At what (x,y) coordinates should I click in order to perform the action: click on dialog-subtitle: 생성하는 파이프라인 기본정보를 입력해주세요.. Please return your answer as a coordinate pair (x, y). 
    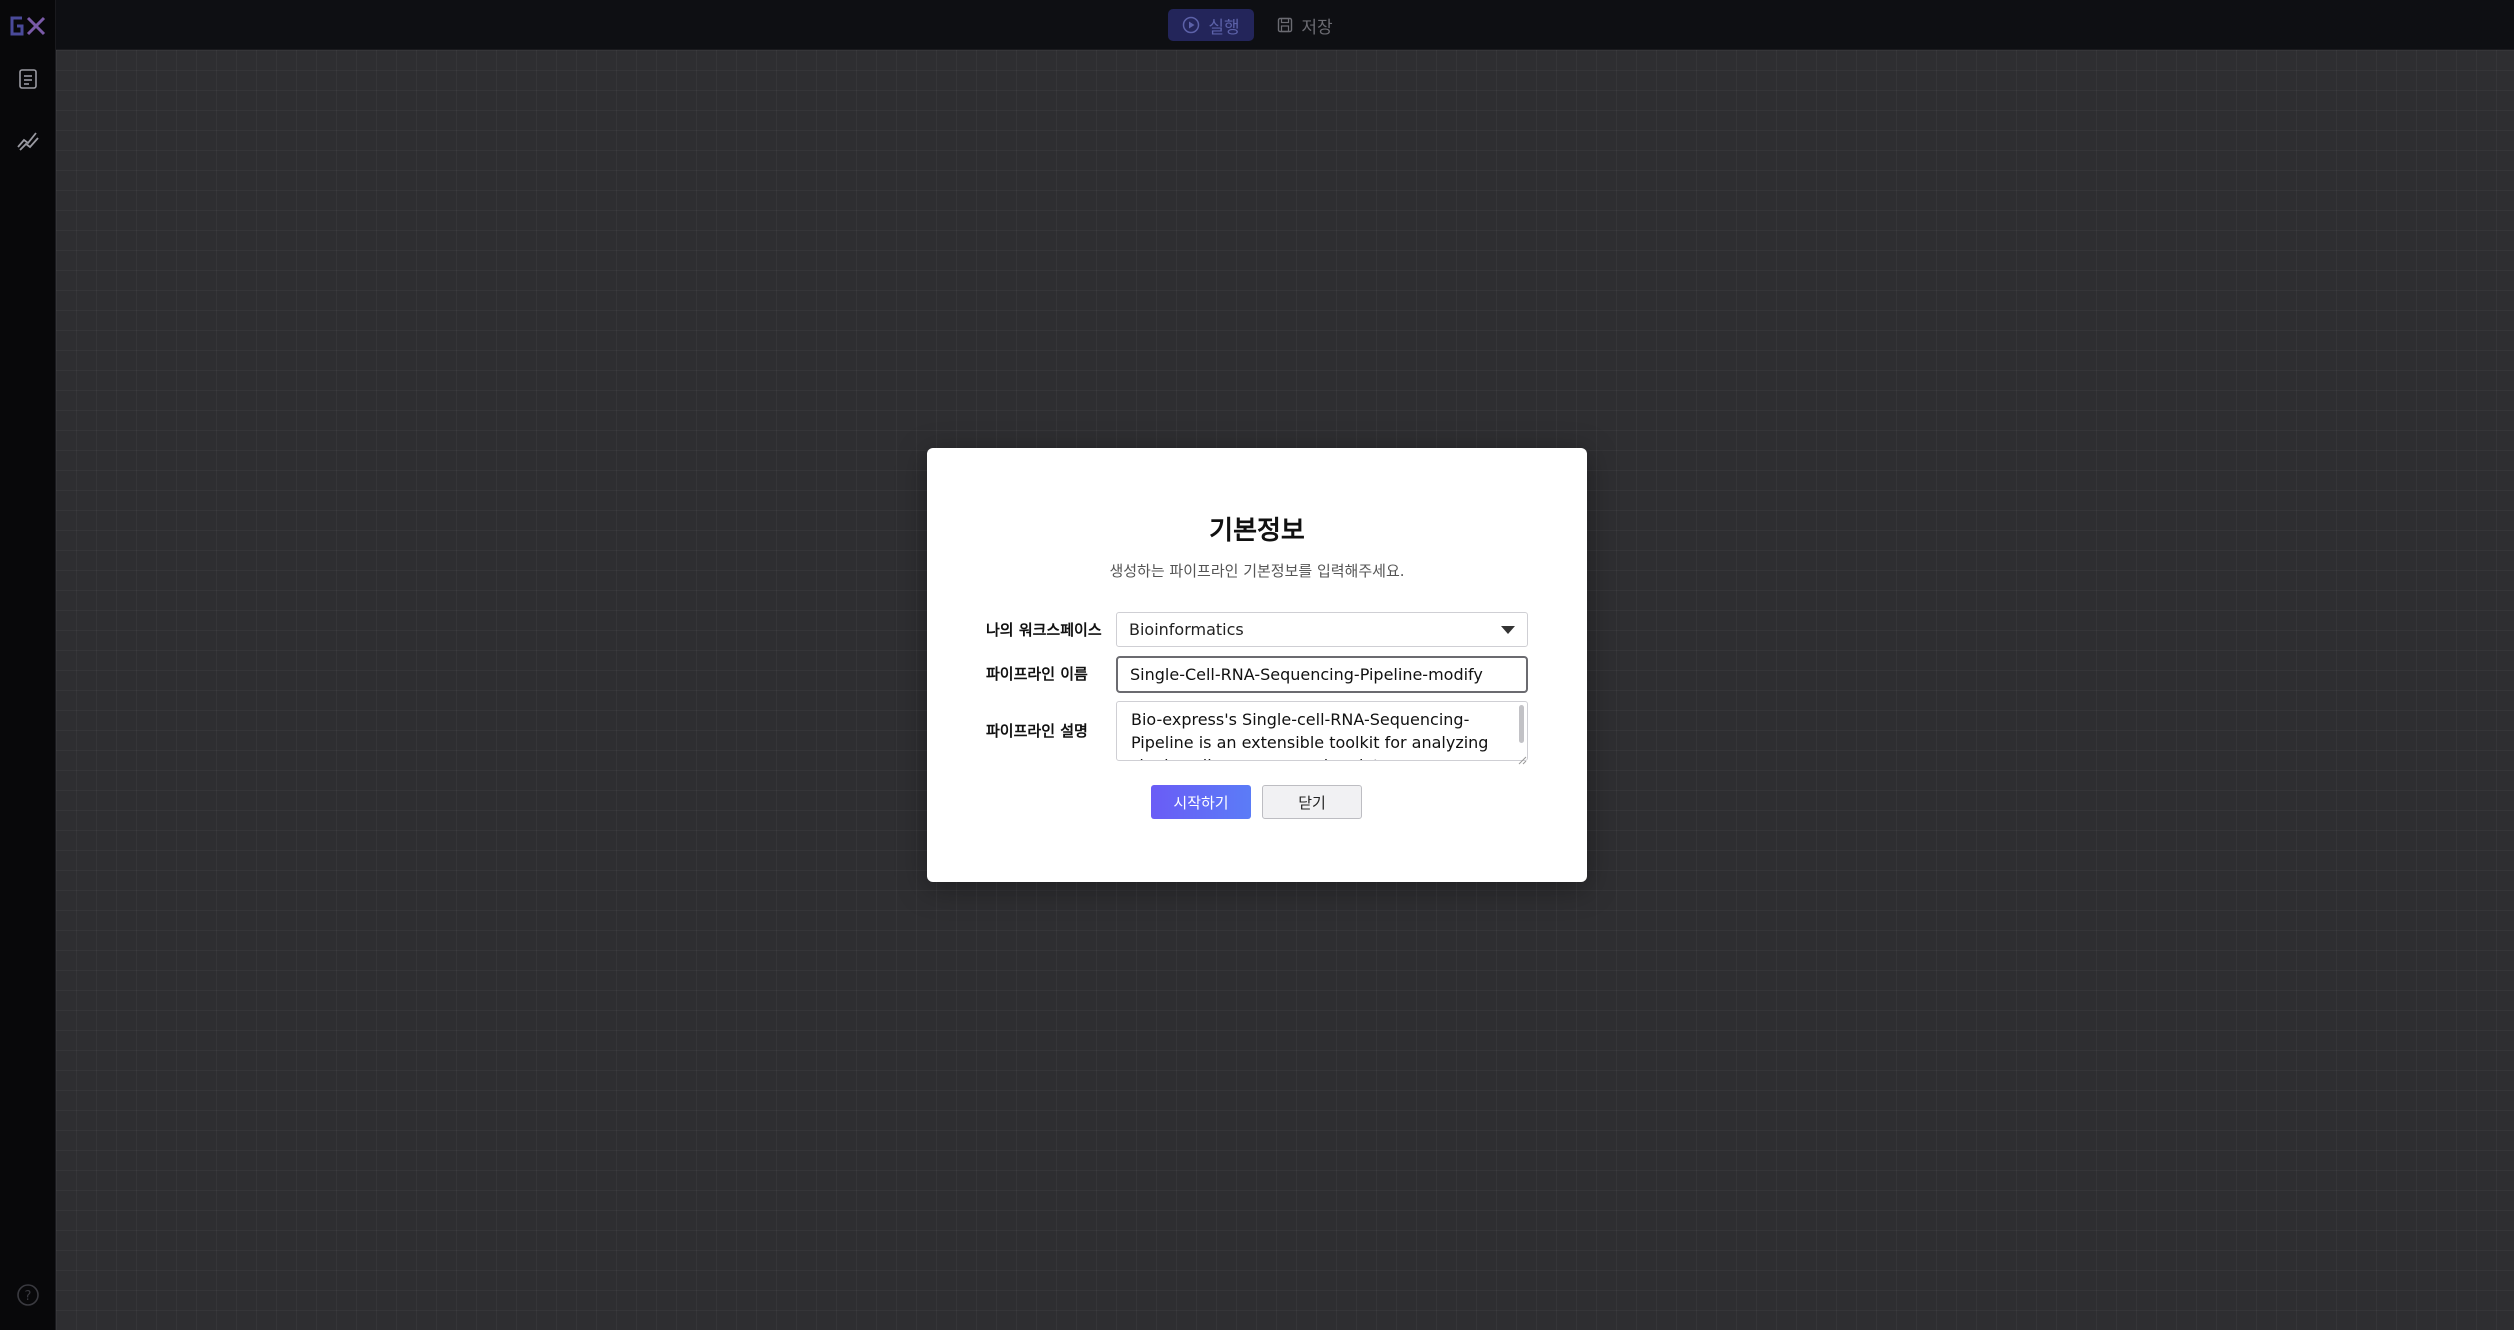
    Looking at the image, I should click on (1257, 571).